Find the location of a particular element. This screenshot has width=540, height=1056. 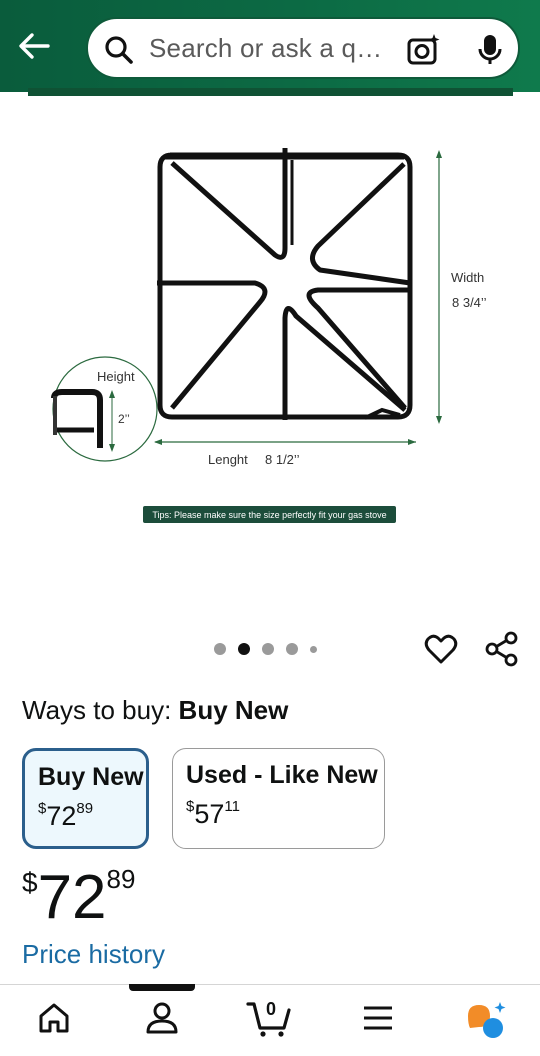

microphone-icon is located at coordinates (490, 52).